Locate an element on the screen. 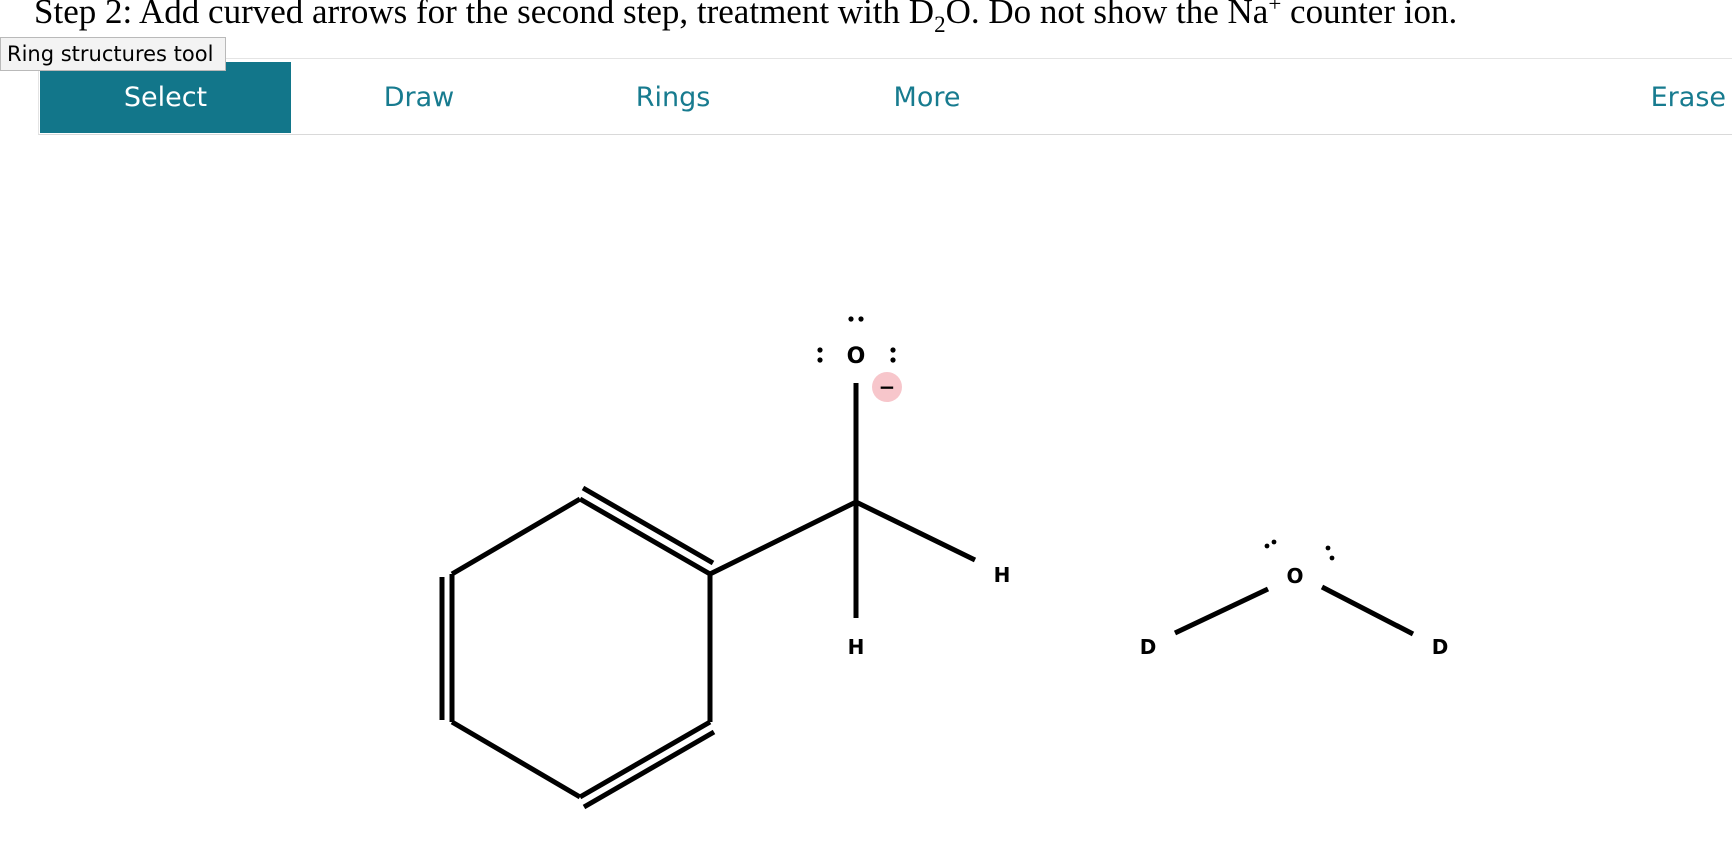 The width and height of the screenshot is (1732, 846). alkoxide-oxygen-label: O is located at coordinates (856, 356).